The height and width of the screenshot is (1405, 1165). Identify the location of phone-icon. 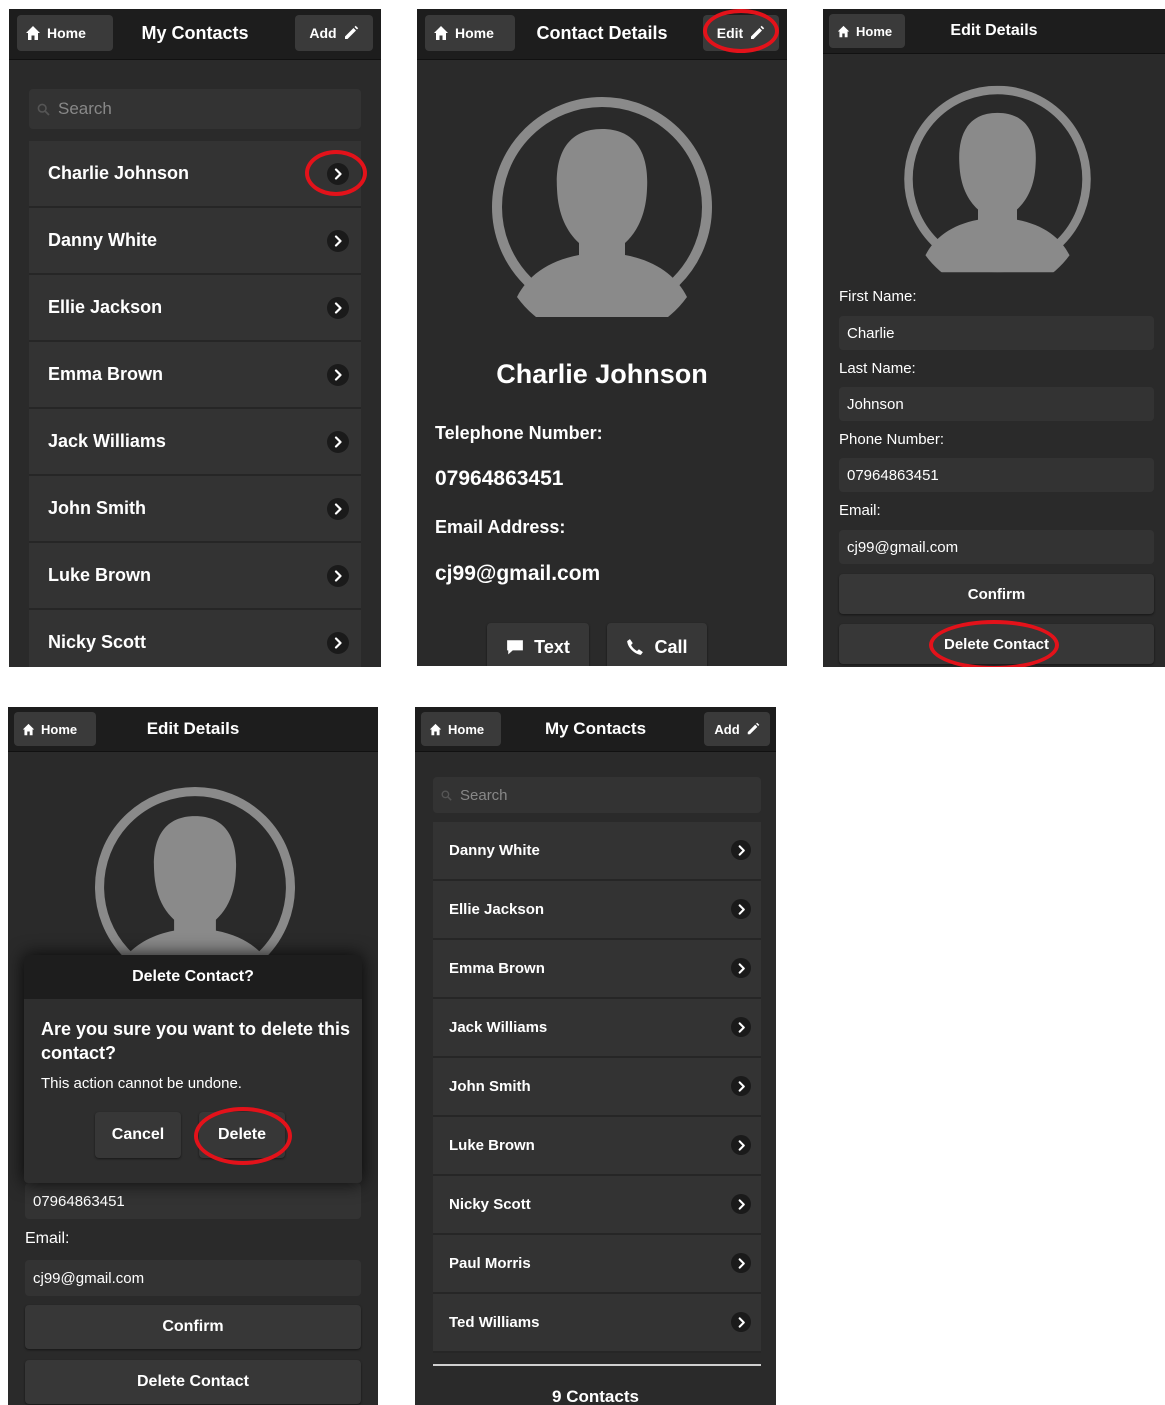
(635, 647).